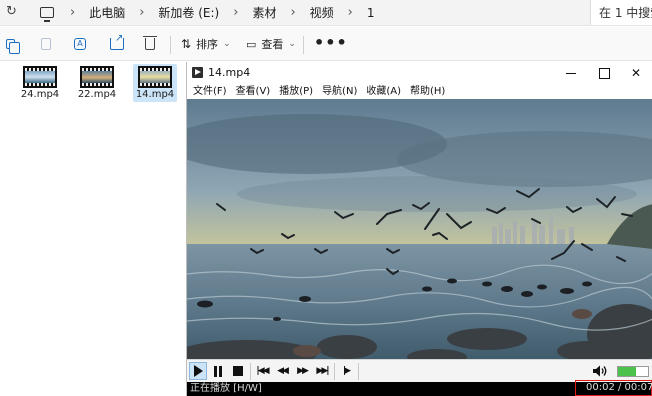 The width and height of the screenshot is (652, 396). Describe the element at coordinates (427, 91) in the screenshot. I see `menu-help: 帮助(H)` at that location.